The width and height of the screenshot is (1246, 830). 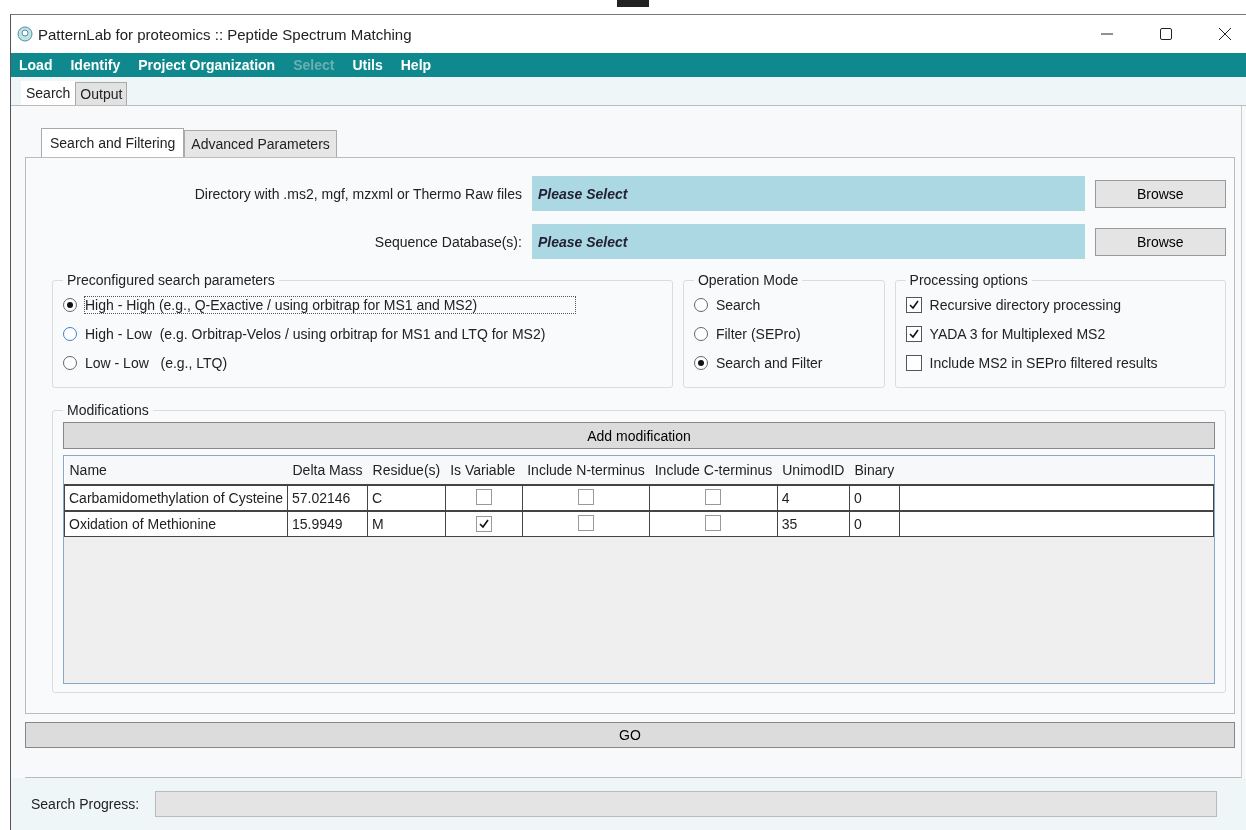 What do you see at coordinates (95, 65) in the screenshot?
I see `menu-item: Identify` at bounding box center [95, 65].